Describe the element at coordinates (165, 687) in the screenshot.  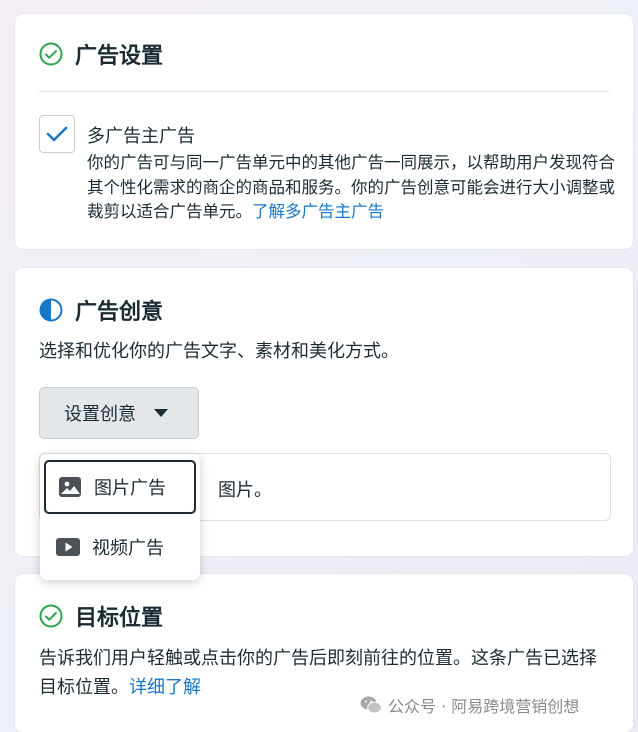
I see `learn-more-link: 详细了解` at that location.